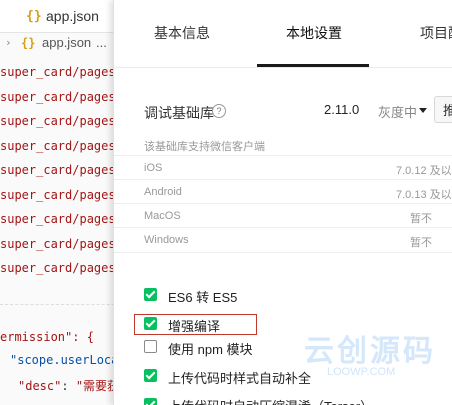 Image resolution: width=452 pixels, height=405 pixels. I want to click on tab-basic-info: 基本信息, so click(182, 33).